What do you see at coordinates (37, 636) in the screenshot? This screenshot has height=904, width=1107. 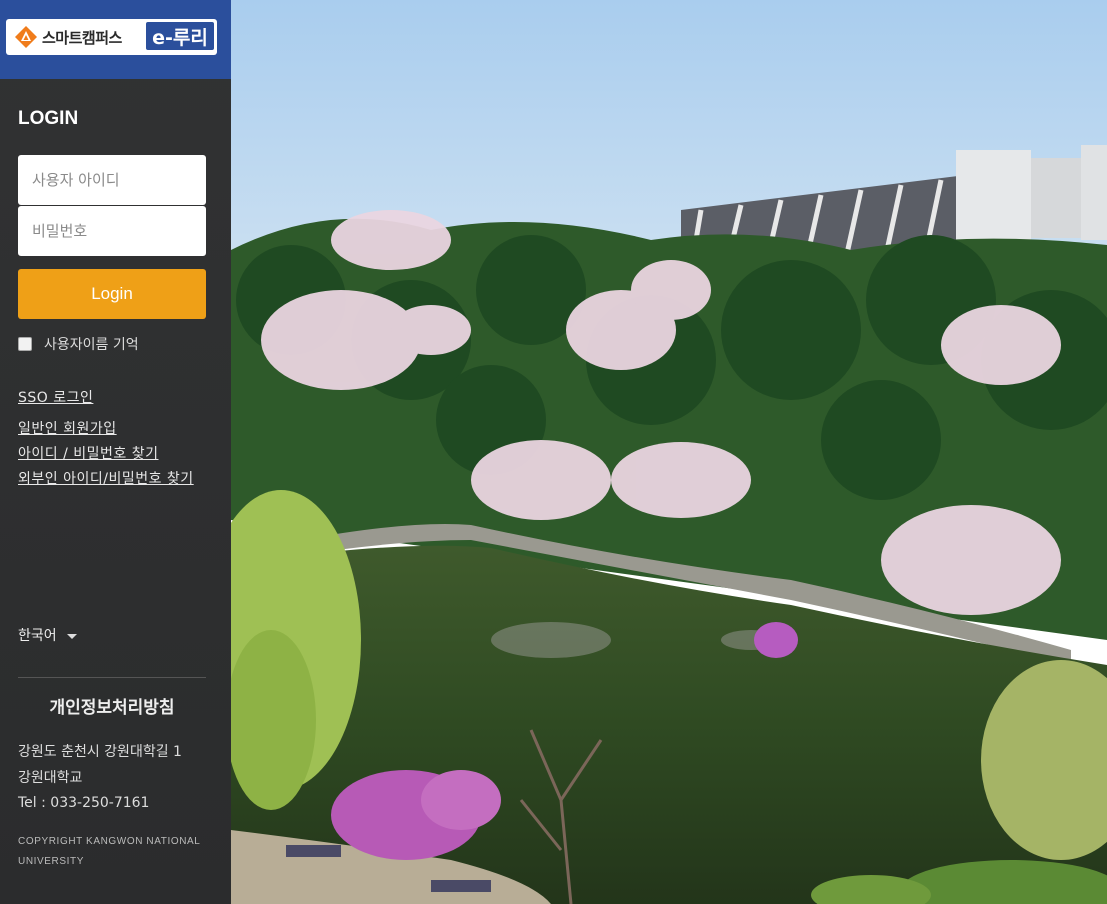 I see `language-label: 한국어` at bounding box center [37, 636].